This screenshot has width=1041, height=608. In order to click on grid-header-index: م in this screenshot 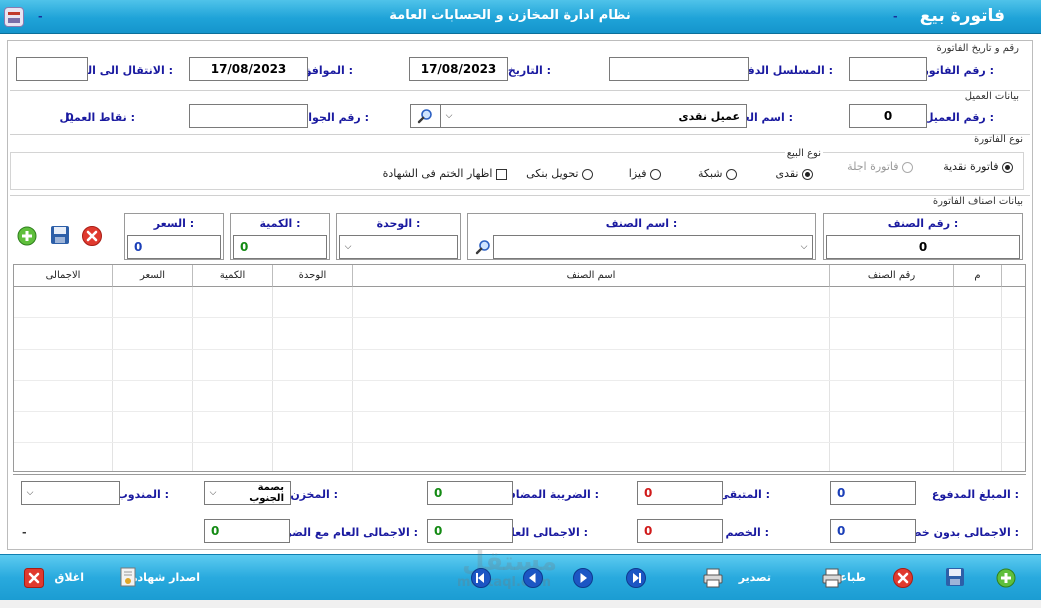, I will do `click(978, 276)`.